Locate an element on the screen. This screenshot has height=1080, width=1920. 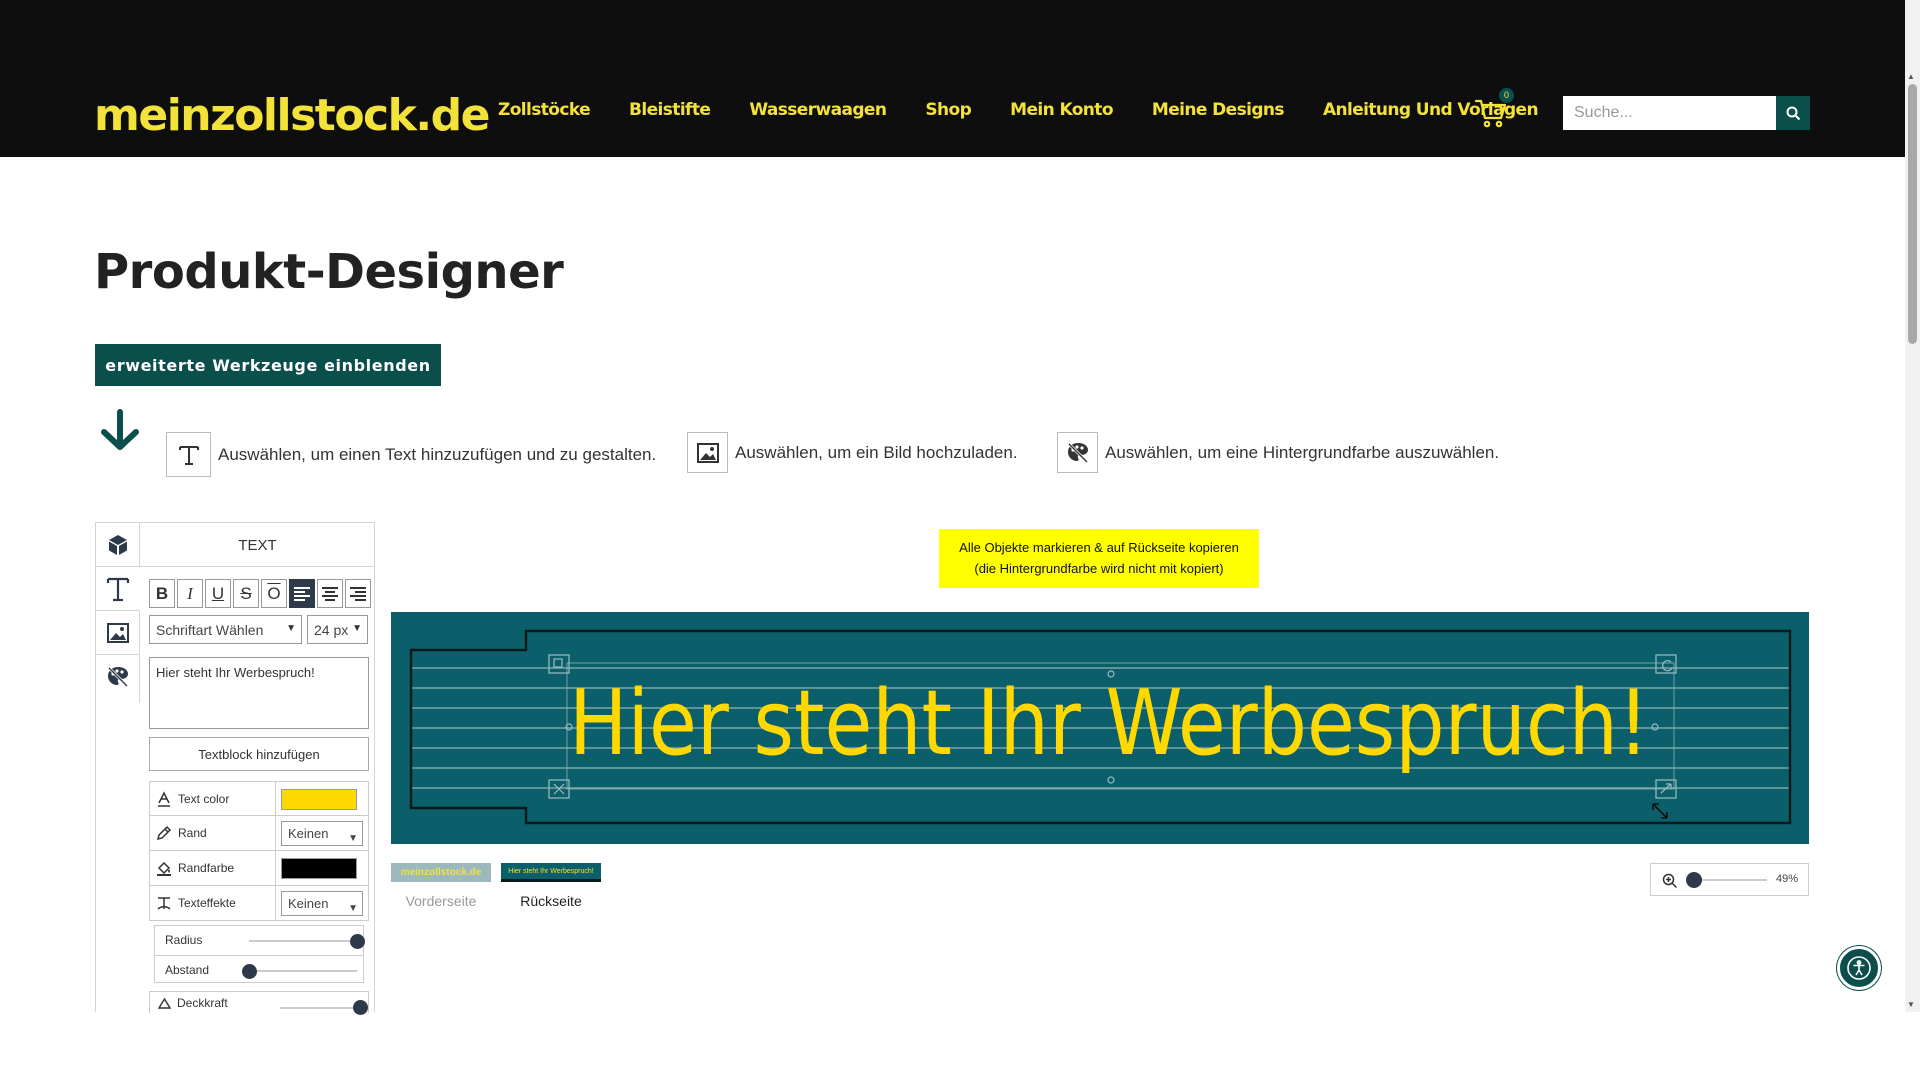
ruler-artwork: Hier steht Ihr Werbespruch! is located at coordinates (1100, 727).